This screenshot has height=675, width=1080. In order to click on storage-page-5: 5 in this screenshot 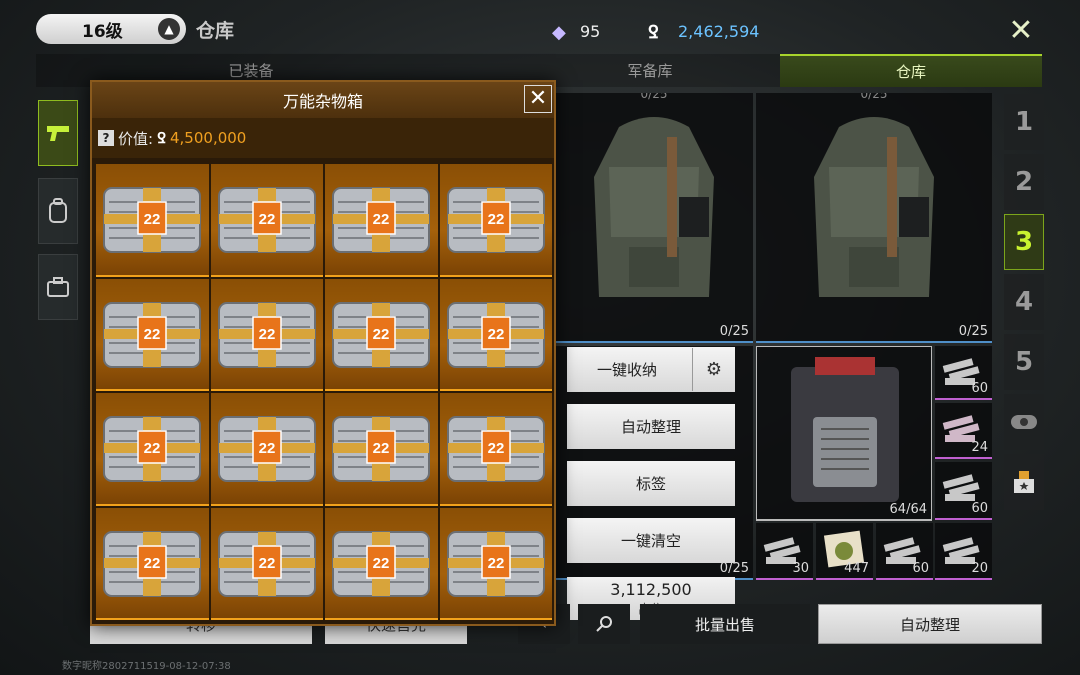, I will do `click(1024, 362)`.